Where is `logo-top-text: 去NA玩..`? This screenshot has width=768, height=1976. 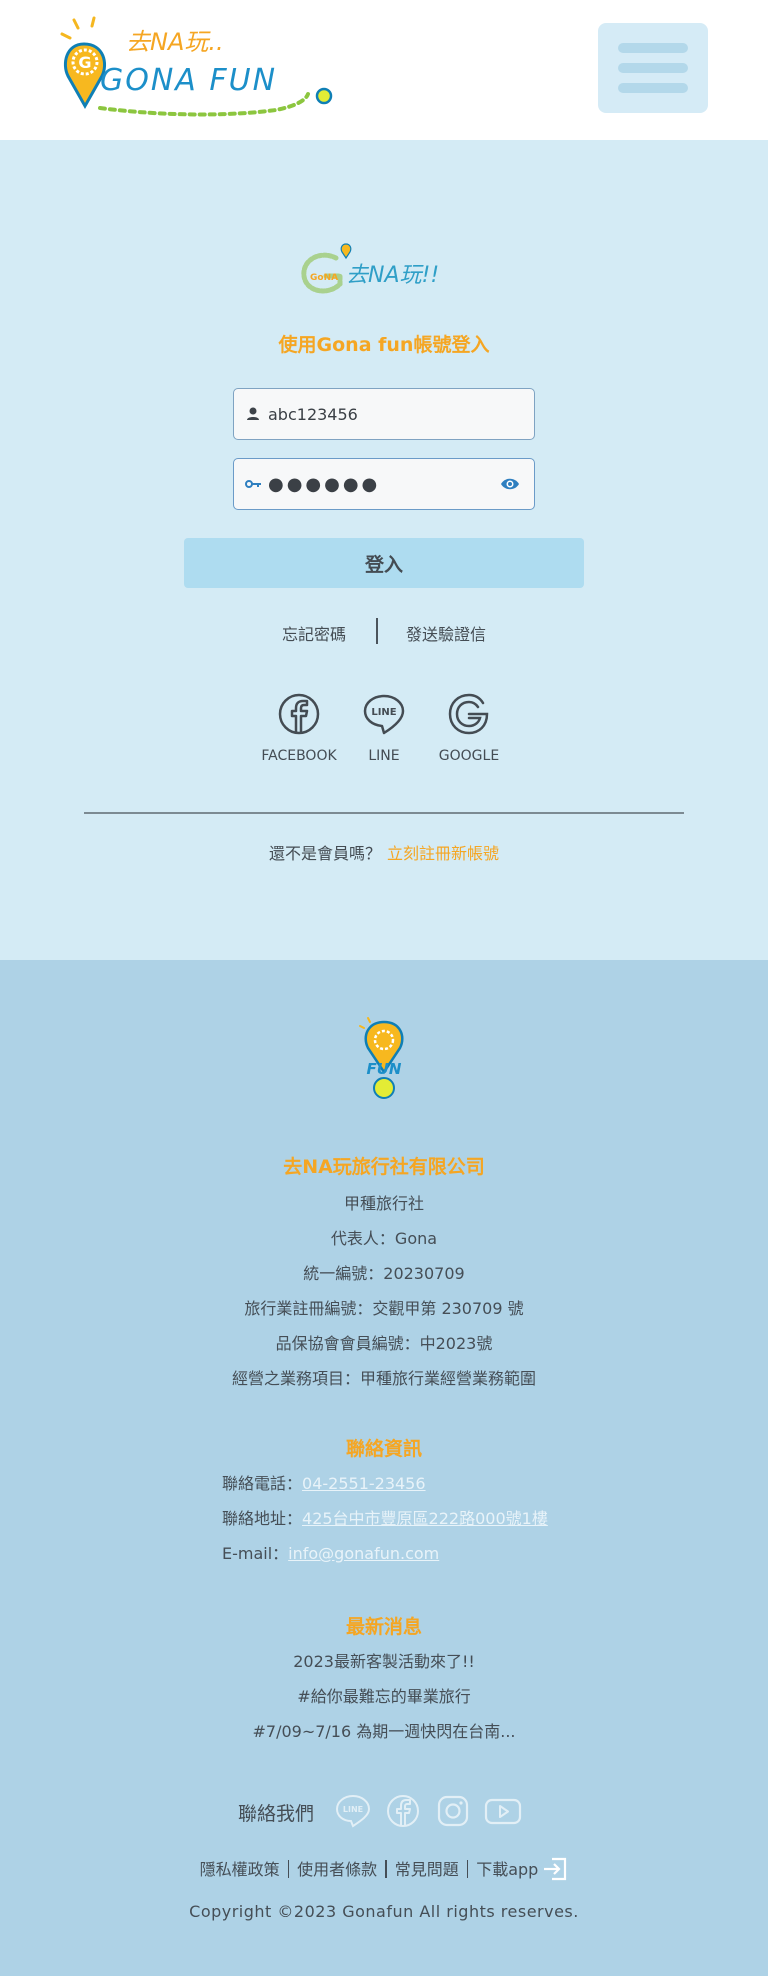 logo-top-text: 去NA玩.. is located at coordinates (175, 42).